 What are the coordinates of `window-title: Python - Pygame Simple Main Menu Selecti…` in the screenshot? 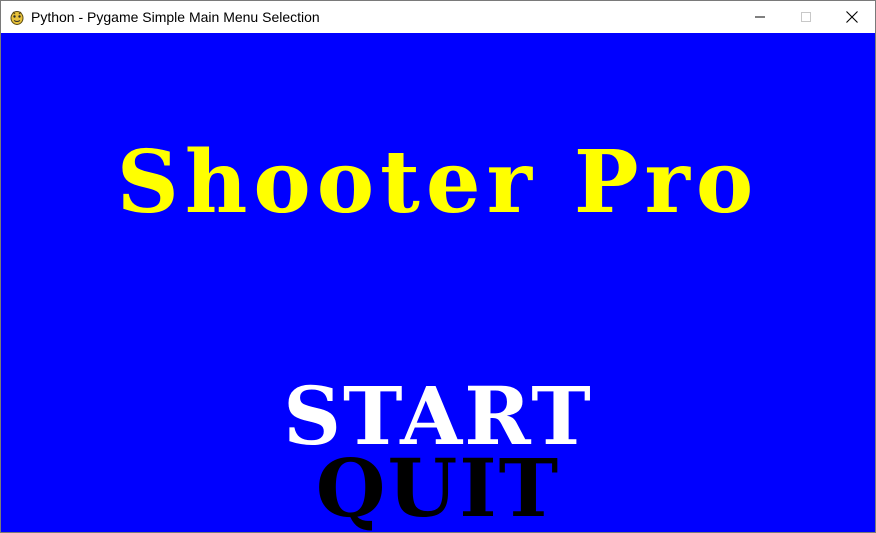 It's located at (175, 17).